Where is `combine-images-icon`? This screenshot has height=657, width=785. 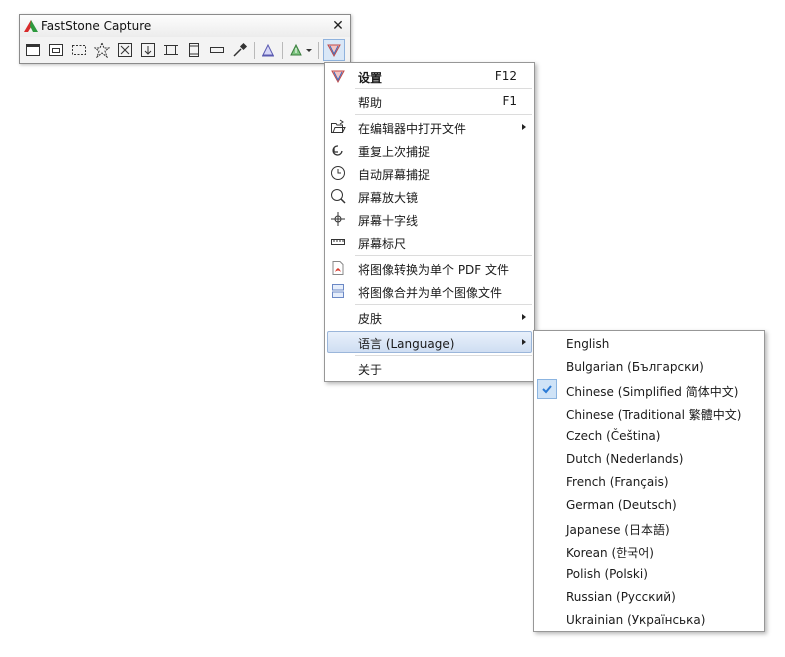 combine-images-icon is located at coordinates (338, 291).